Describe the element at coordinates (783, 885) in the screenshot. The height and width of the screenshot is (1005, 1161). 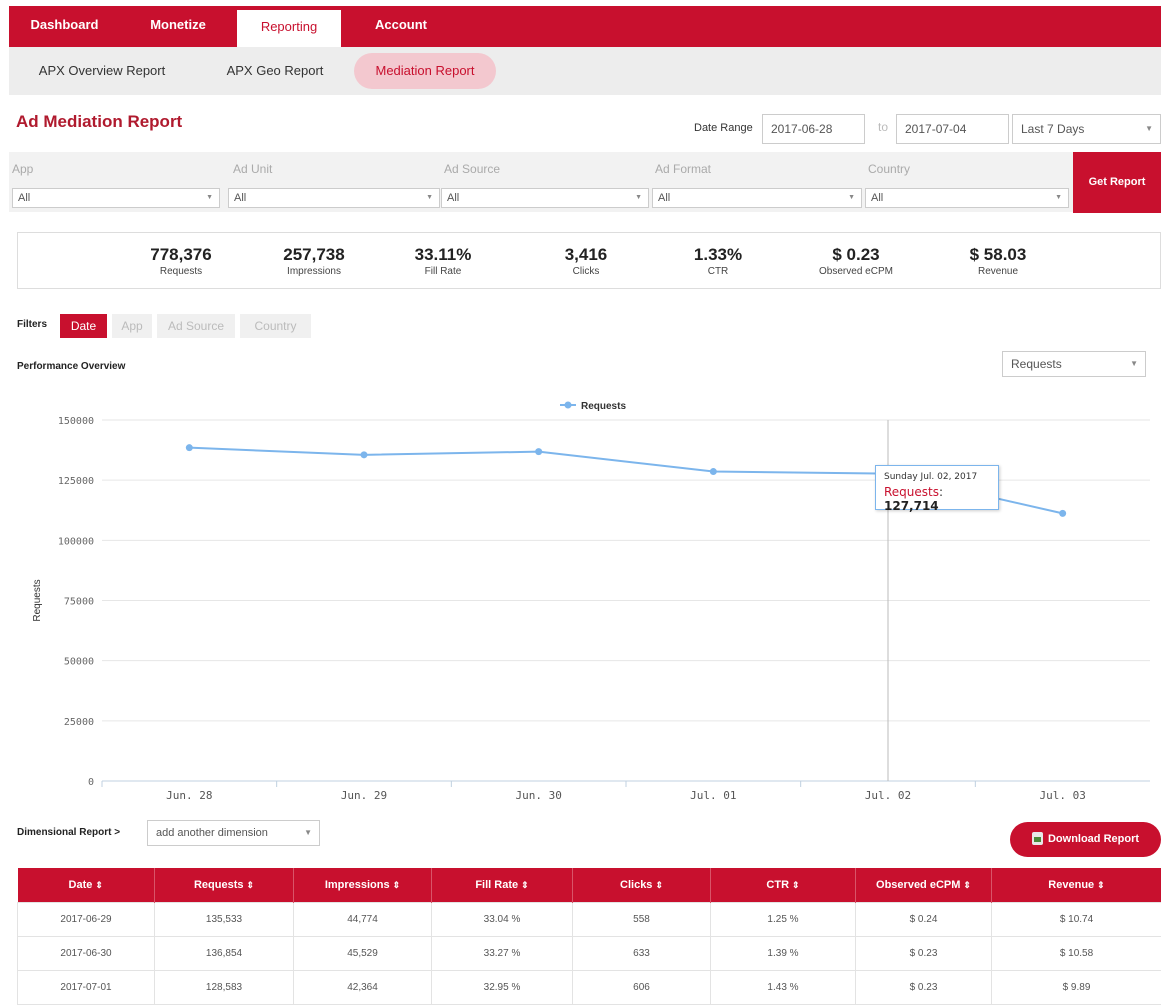
I see `col-header-ctr: CTR ⇕` at that location.